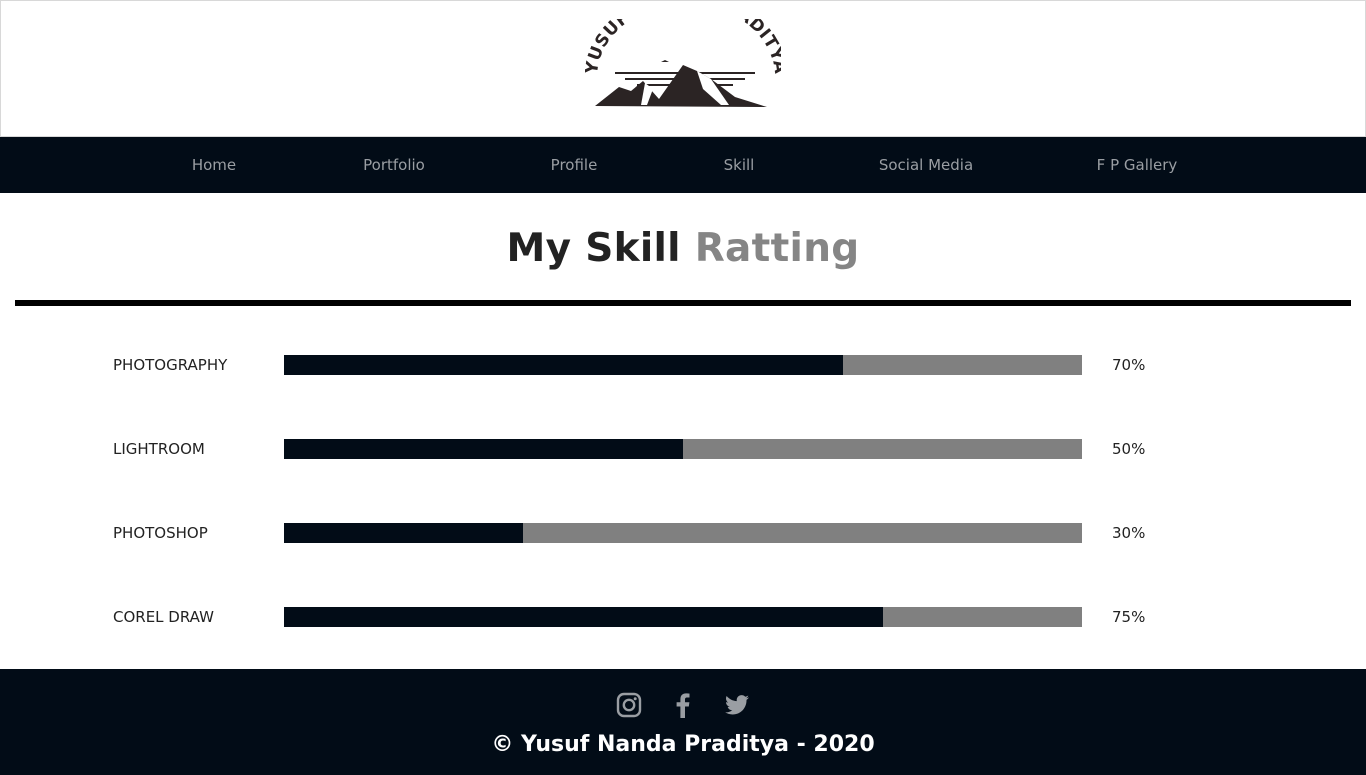 This screenshot has width=1366, height=775. What do you see at coordinates (683, 722) in the screenshot?
I see `site-footer: © Yusuf Nanda Praditya - 2020` at bounding box center [683, 722].